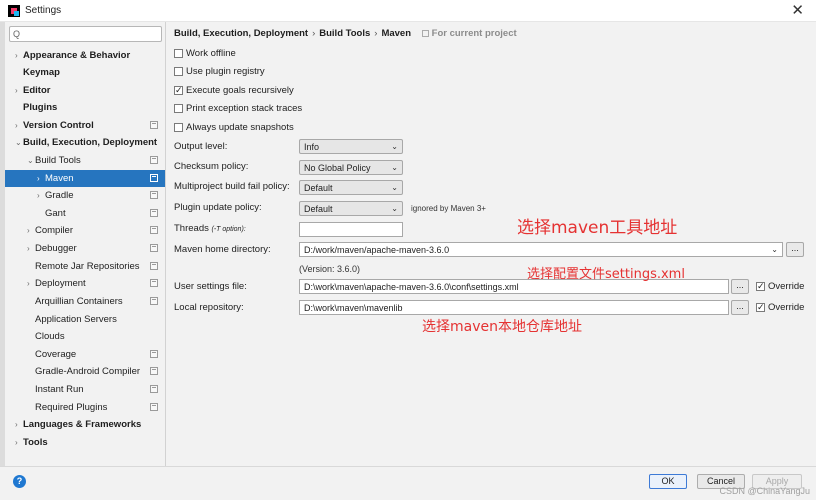 This screenshot has height=500, width=816. I want to click on help-icon: ?, so click(19, 481).